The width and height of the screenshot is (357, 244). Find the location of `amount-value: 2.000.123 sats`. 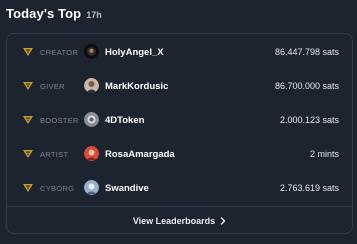

amount-value: 2.000.123 sats is located at coordinates (309, 120).